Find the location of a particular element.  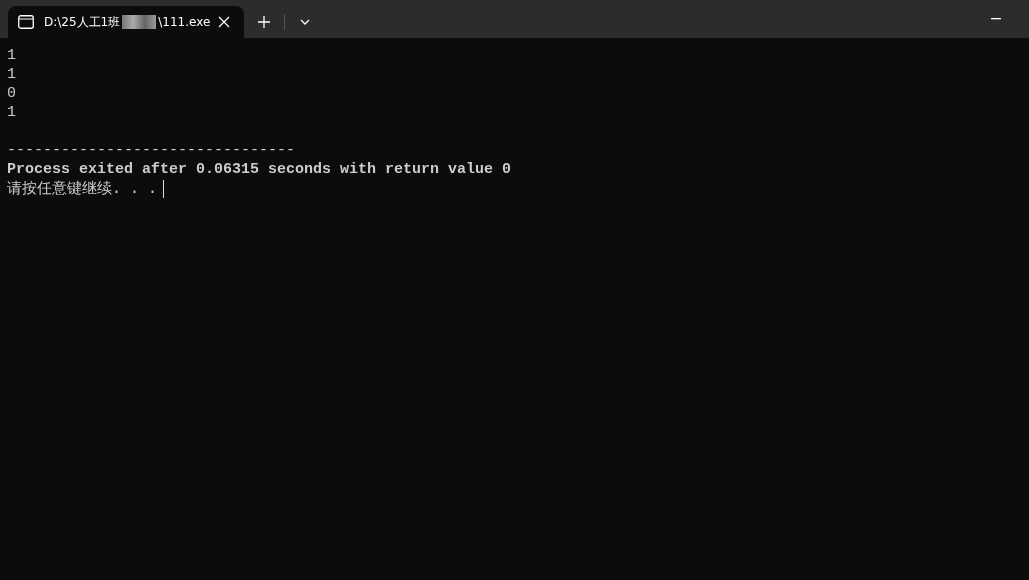

console-line: Process exited after 0.06315 seconds with return value 0 is located at coordinates (260, 169).